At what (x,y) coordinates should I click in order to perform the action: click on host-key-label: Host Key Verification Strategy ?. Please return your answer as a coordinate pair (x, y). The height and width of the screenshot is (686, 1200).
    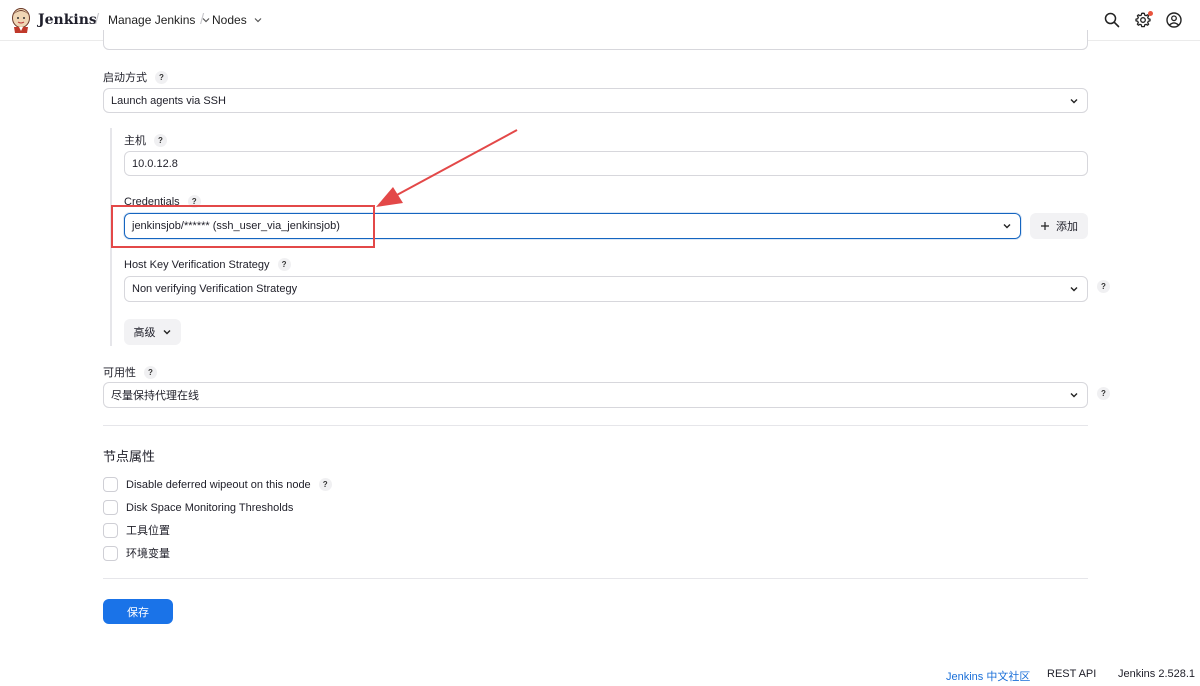
    Looking at the image, I should click on (207, 264).